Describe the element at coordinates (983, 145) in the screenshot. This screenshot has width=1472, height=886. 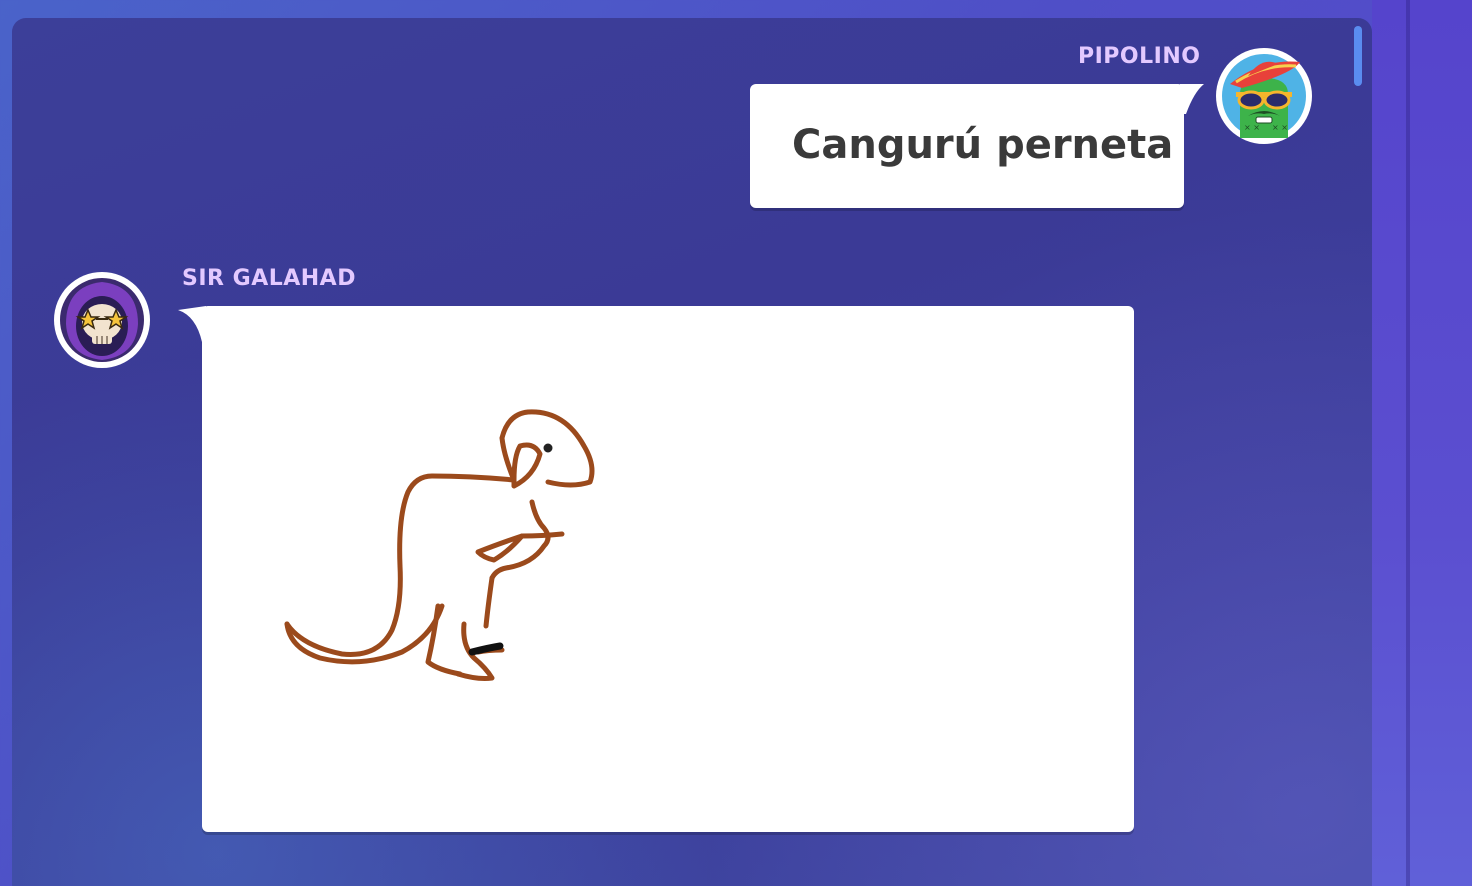
I see `message-text: Cangurú perneta` at that location.